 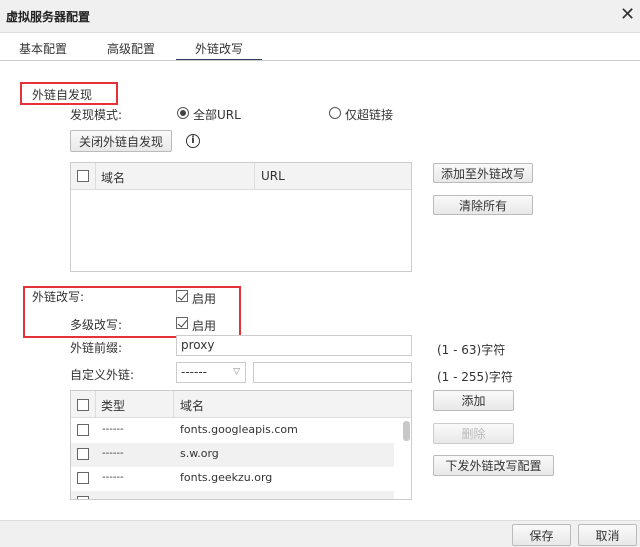 I want to click on clear-all-button: 清除所有, so click(x=483, y=205).